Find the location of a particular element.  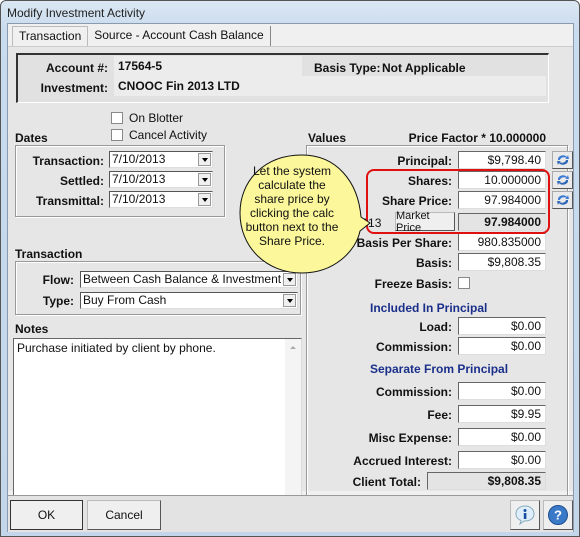

on-blotter-checkbox: On Blotter is located at coordinates (147, 118).